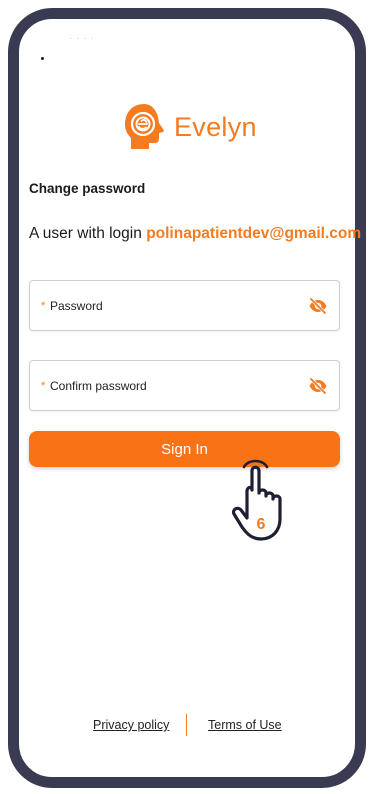 The width and height of the screenshot is (374, 794). What do you see at coordinates (87, 188) in the screenshot?
I see `page-title: Change password` at bounding box center [87, 188].